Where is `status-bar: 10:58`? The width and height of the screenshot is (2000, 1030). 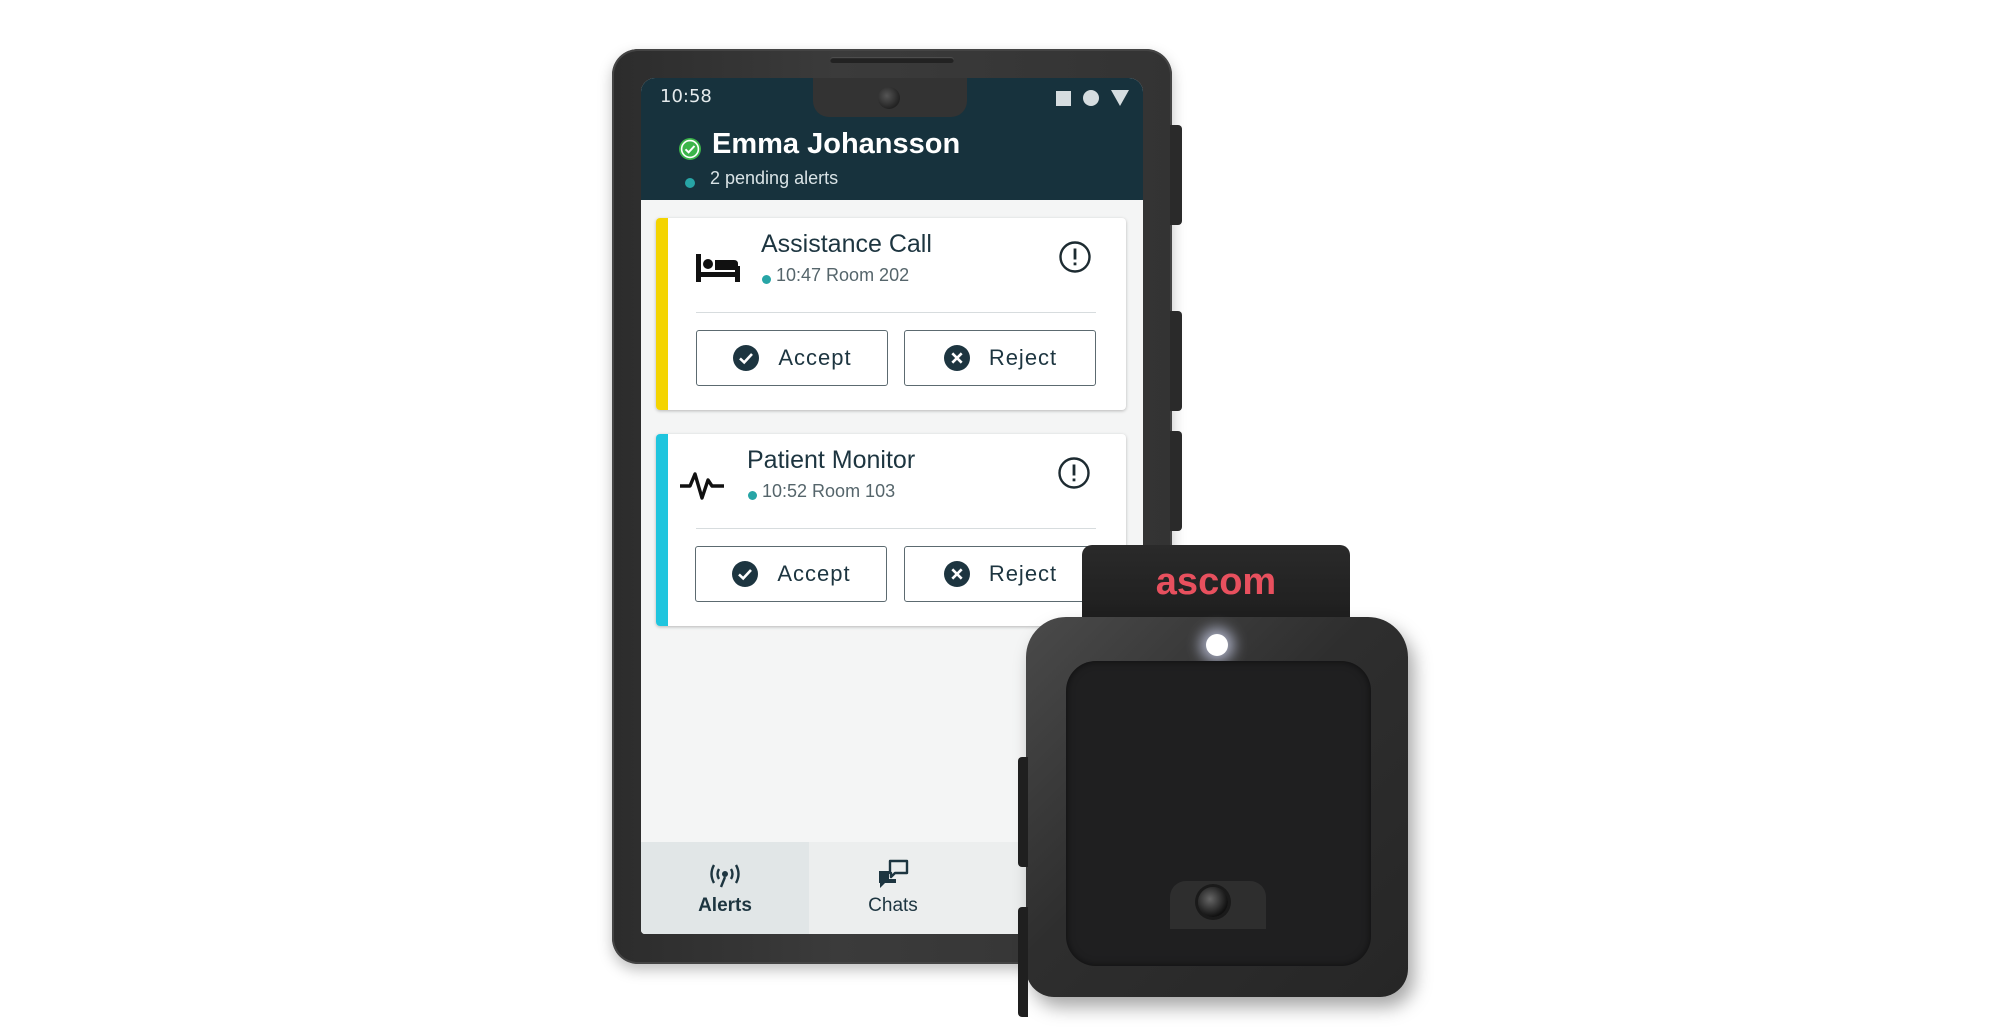 status-bar: 10:58 is located at coordinates (892, 100).